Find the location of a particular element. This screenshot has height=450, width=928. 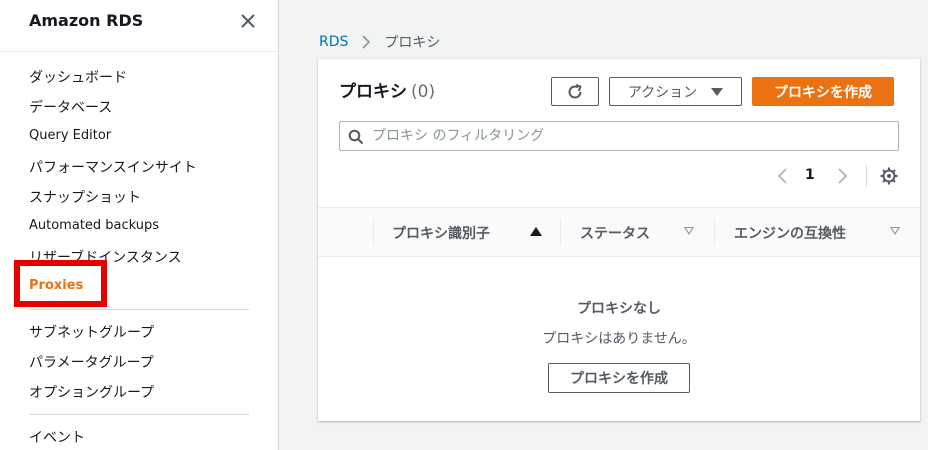

column-header-status: ステータス is located at coordinates (615, 233).